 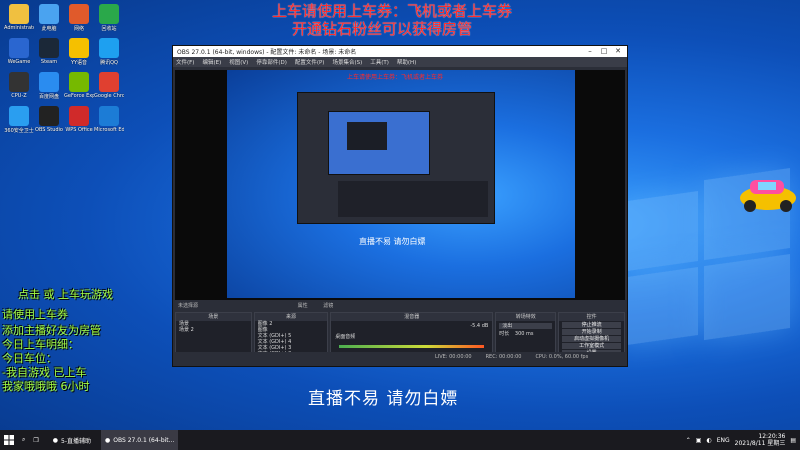 I want to click on baidu-icon, so click(x=49, y=82).